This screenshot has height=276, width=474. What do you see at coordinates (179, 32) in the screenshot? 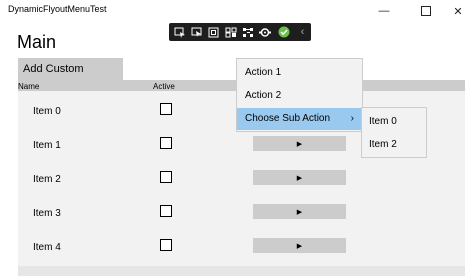
I see `select-element-icon` at bounding box center [179, 32].